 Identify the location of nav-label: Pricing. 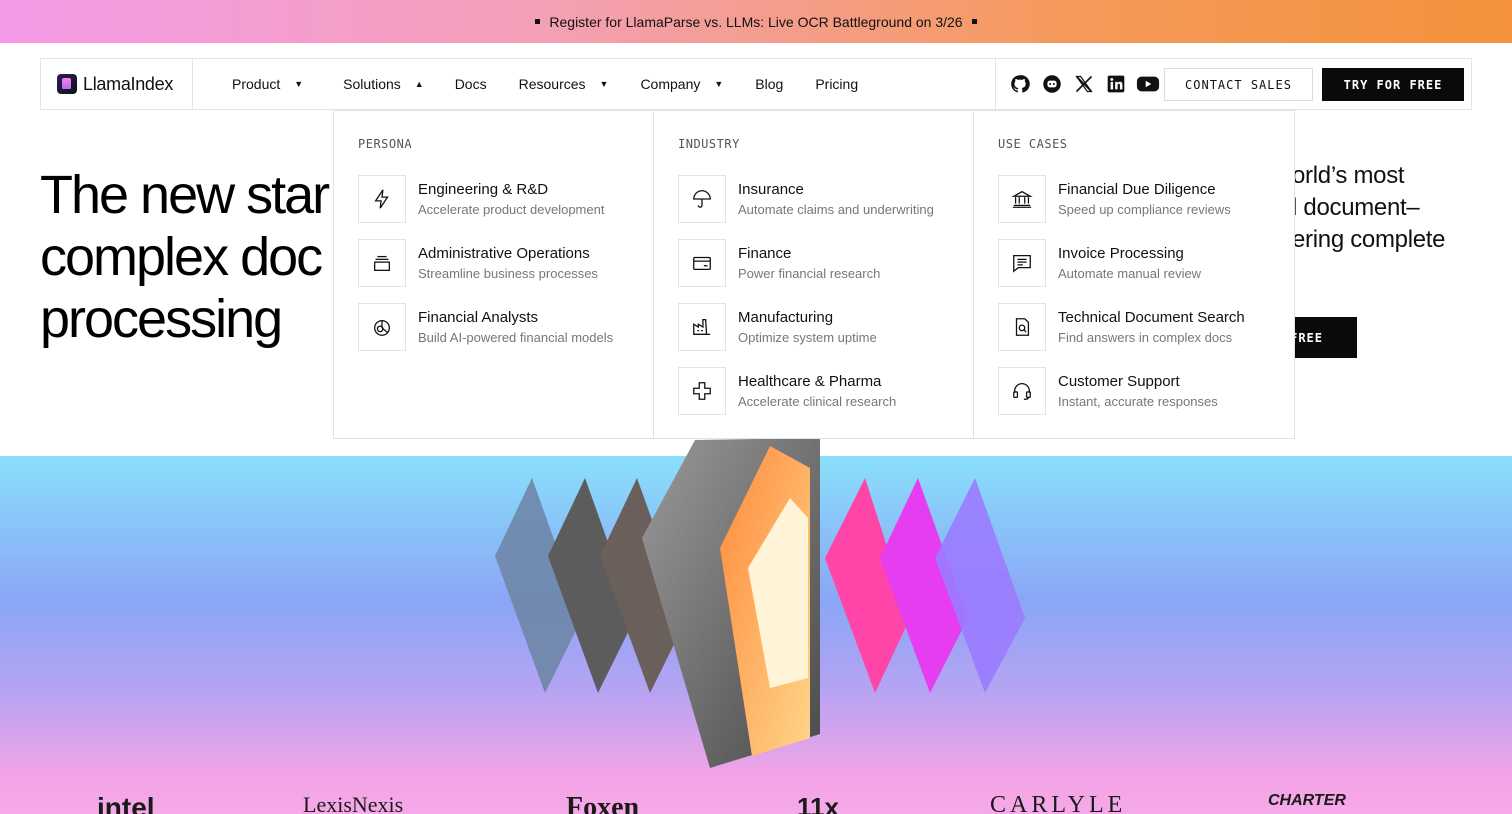
(837, 84).